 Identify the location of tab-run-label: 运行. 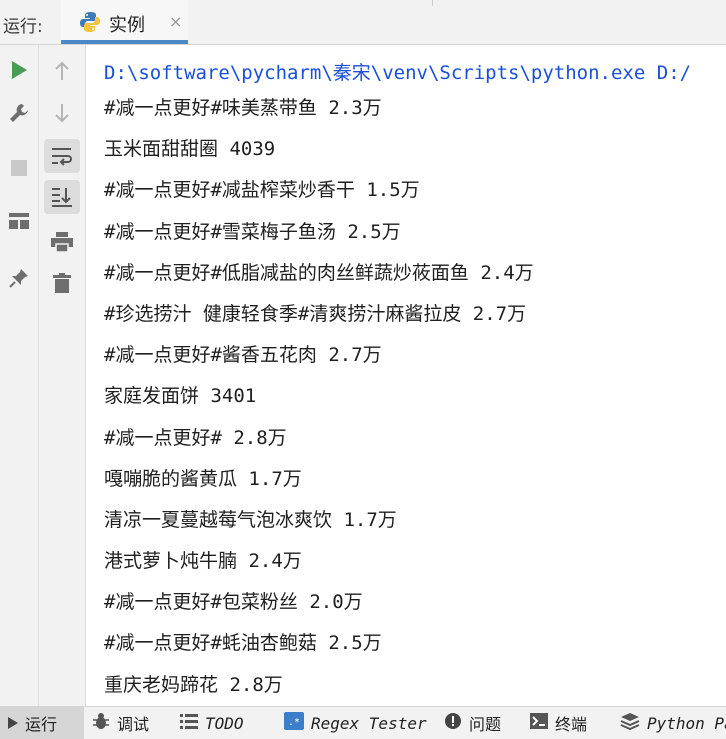
(41, 724).